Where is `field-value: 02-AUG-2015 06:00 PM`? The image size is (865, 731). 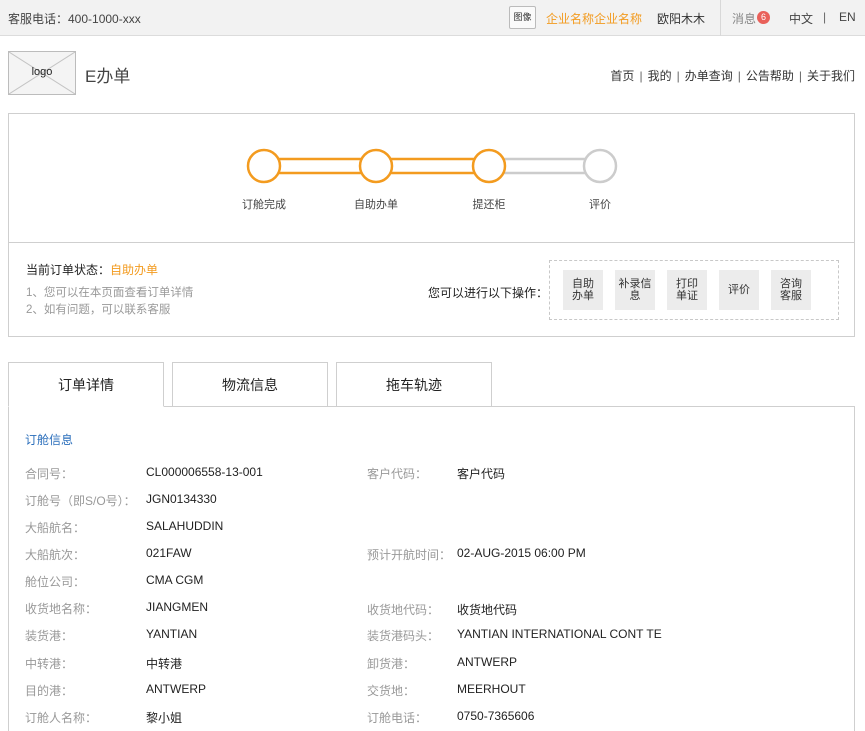 field-value: 02-AUG-2015 06:00 PM is located at coordinates (521, 553).